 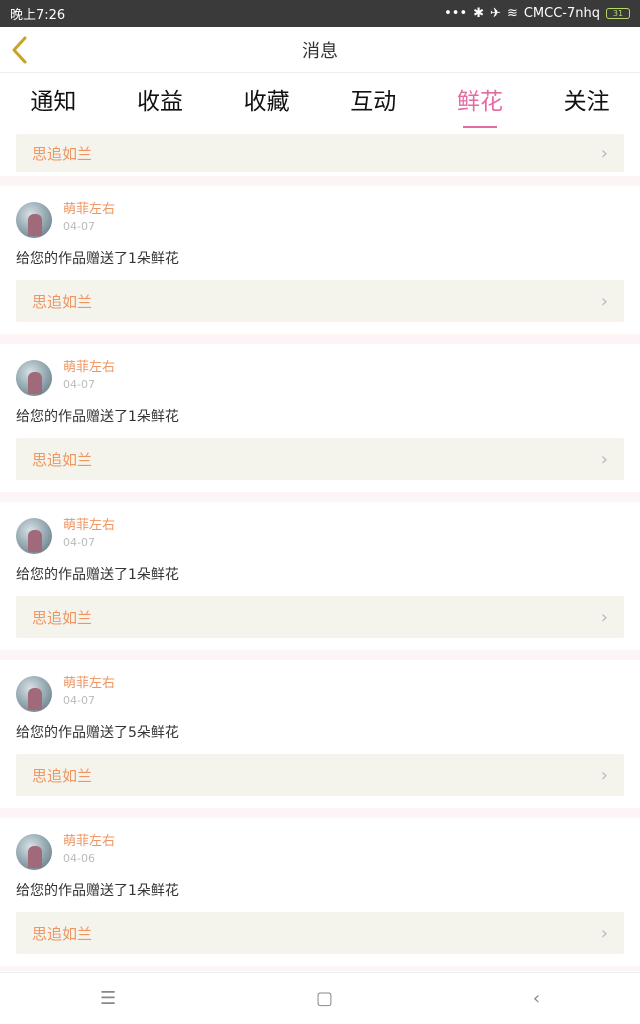 I want to click on chevron-left-icon, so click(x=20, y=50).